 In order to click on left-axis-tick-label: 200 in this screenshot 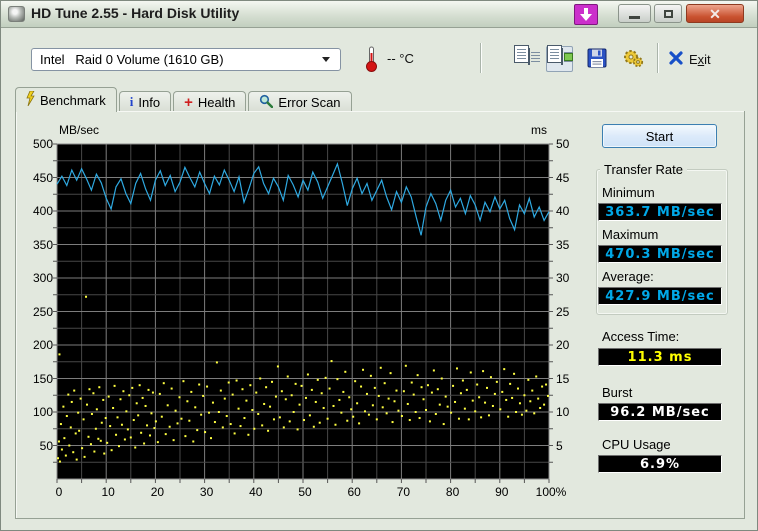, I will do `click(42, 345)`.